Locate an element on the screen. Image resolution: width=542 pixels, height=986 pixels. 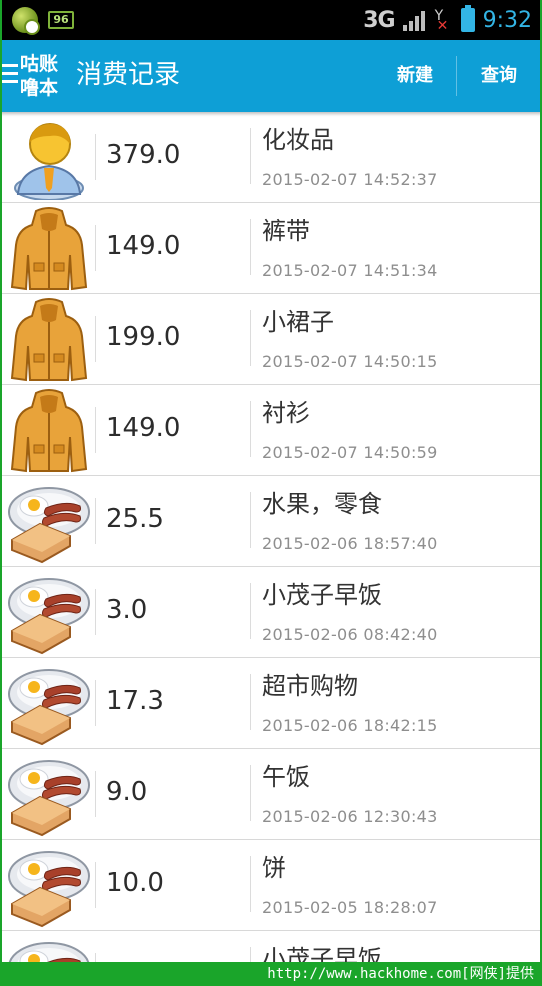
record-row: 小茂子早饭 is located at coordinates (271, 946).